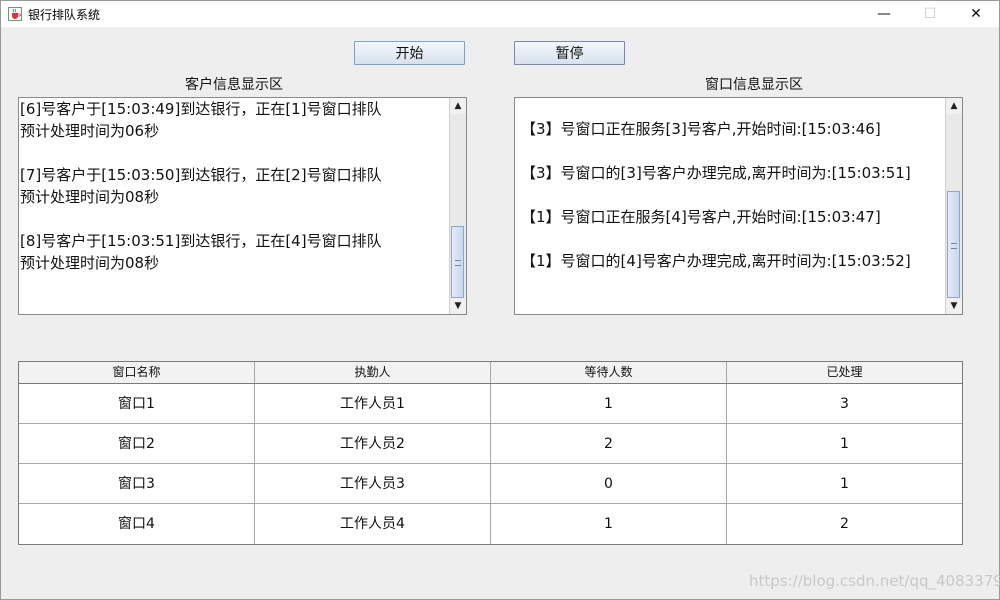  I want to click on table-cell: 窗口4, so click(137, 524).